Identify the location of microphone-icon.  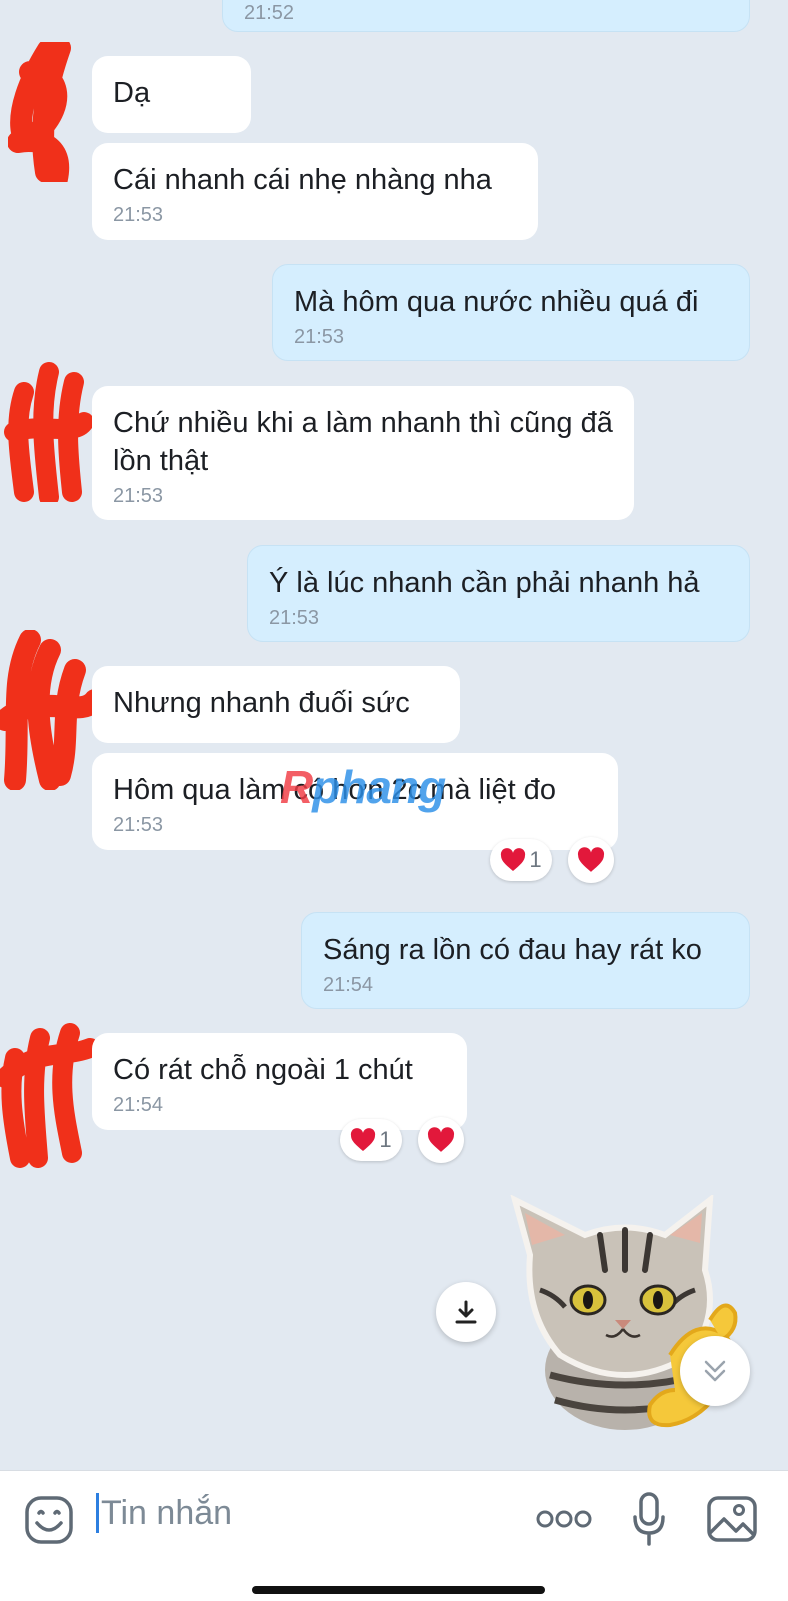
(649, 1519).